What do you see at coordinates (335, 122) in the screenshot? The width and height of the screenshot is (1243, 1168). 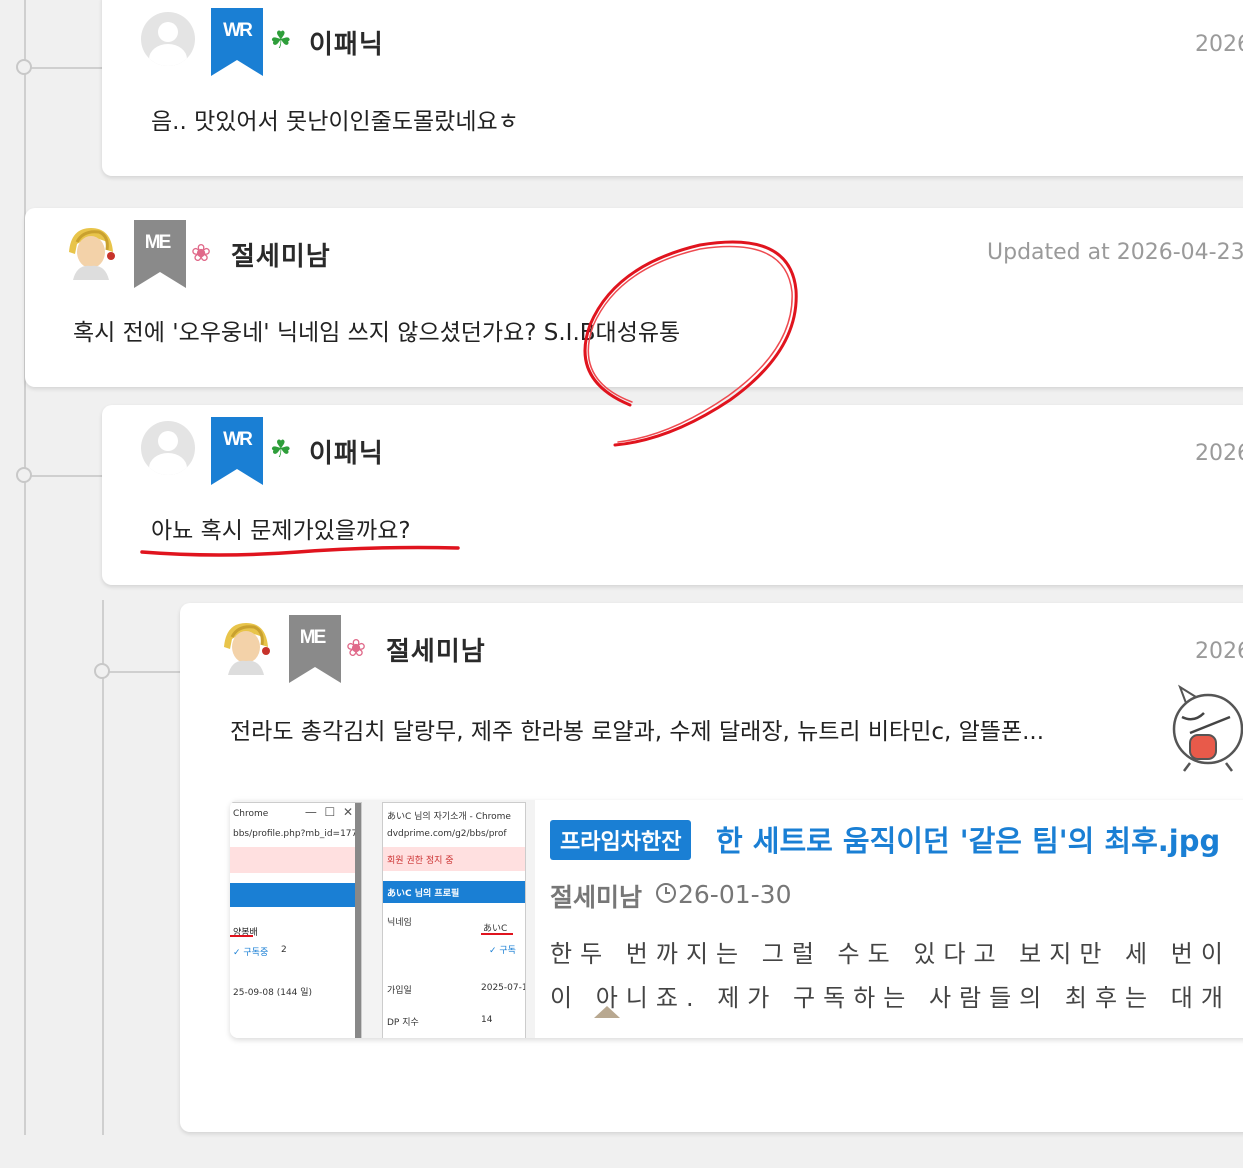 I see `comment-text: 음.. 맛있어서 못난이인줄도몰랐네요ㅎ` at bounding box center [335, 122].